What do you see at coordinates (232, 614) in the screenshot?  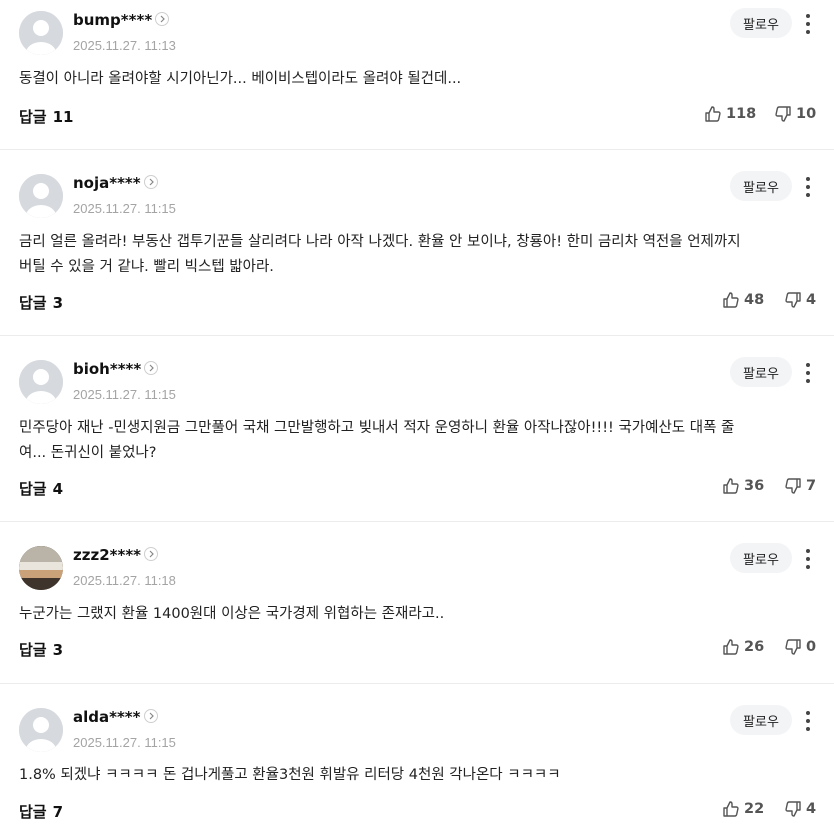 I see `comment-text: 누군가는 그랬지 환율 1400원대 이상은 국가경제 위협하는 존재라고..` at bounding box center [232, 614].